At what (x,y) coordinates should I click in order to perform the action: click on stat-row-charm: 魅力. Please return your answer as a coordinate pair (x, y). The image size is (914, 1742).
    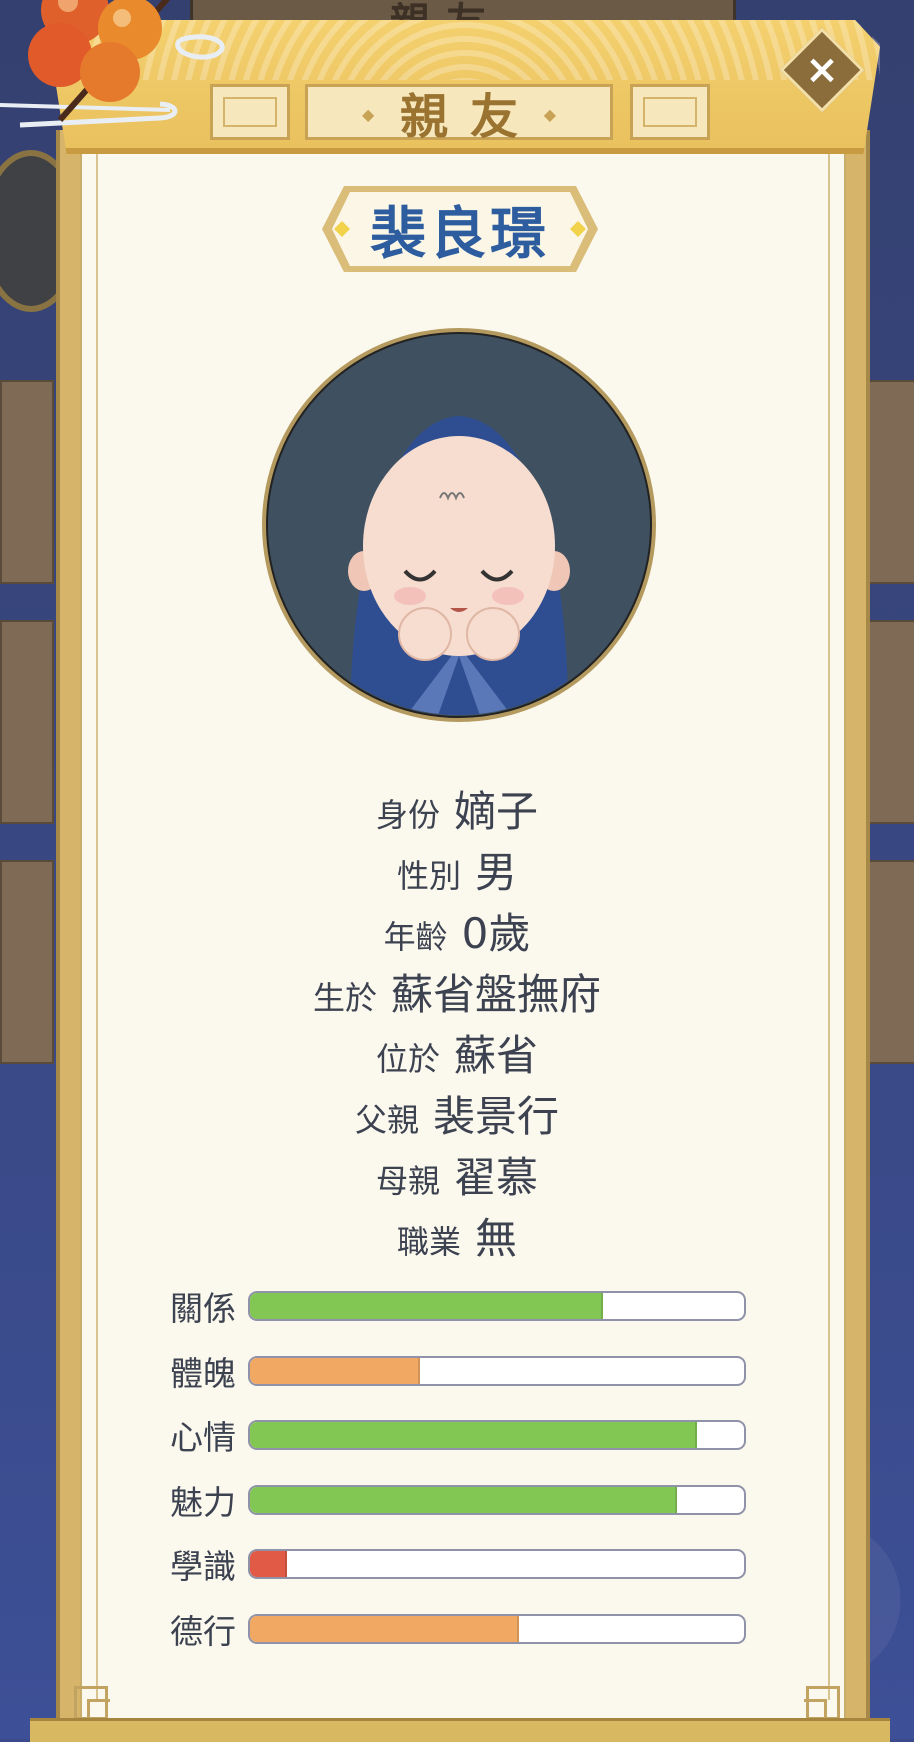
    Looking at the image, I should click on (460, 1500).